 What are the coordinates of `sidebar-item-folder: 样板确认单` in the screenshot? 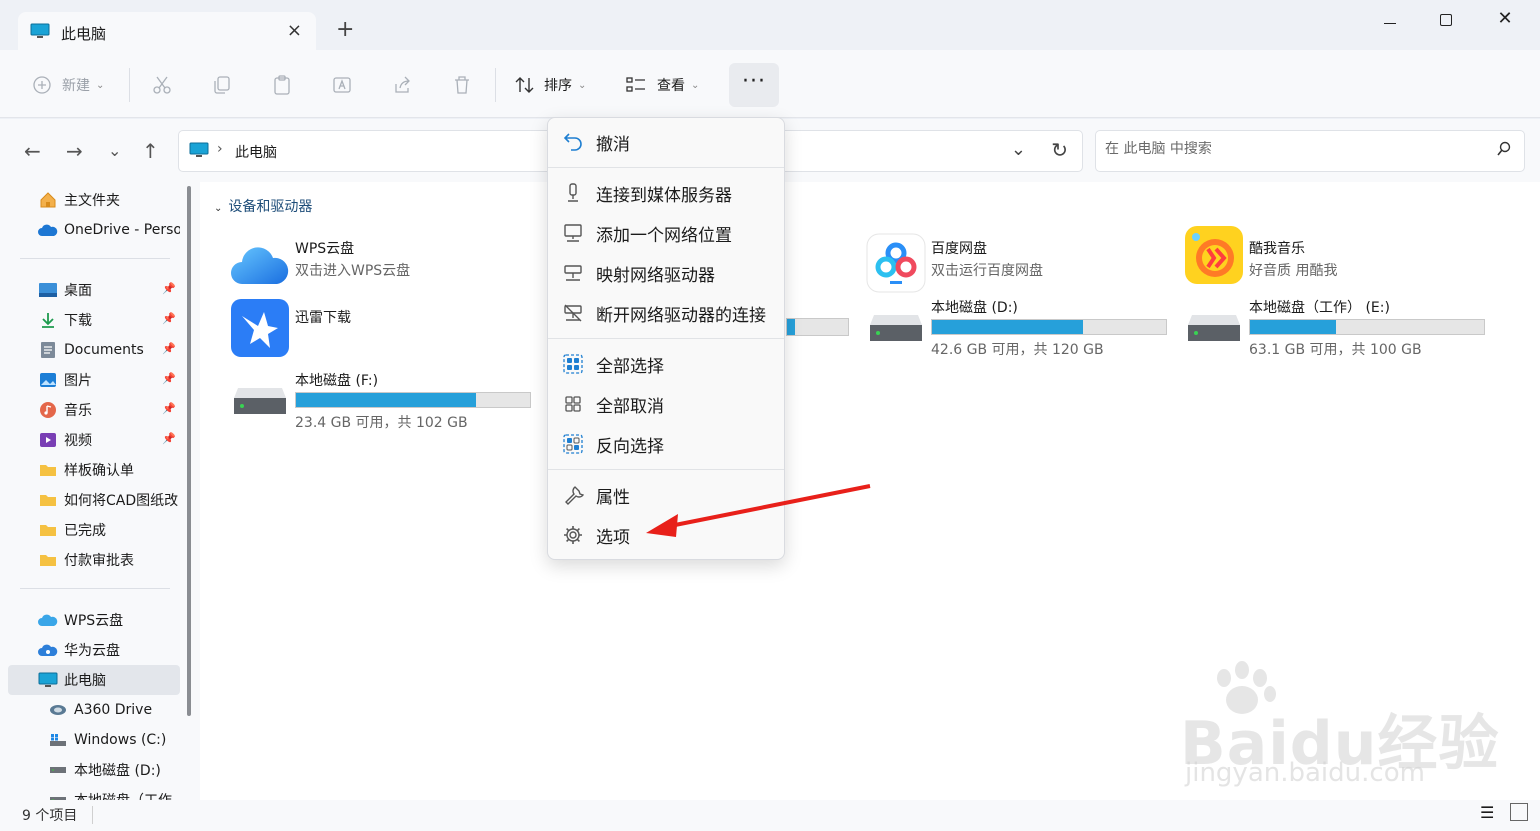 It's located at (94, 470).